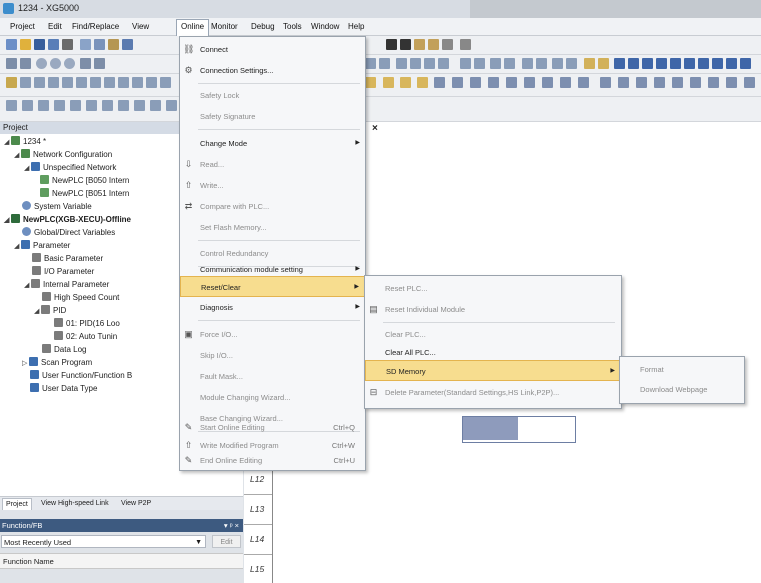 The width and height of the screenshot is (761, 583). What do you see at coordinates (53, 44) in the screenshot?
I see `save-all-icon` at bounding box center [53, 44].